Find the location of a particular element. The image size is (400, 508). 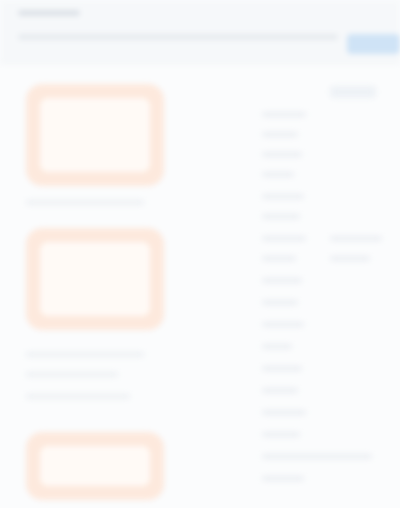

header-title-placeholder is located at coordinates (49, 13).